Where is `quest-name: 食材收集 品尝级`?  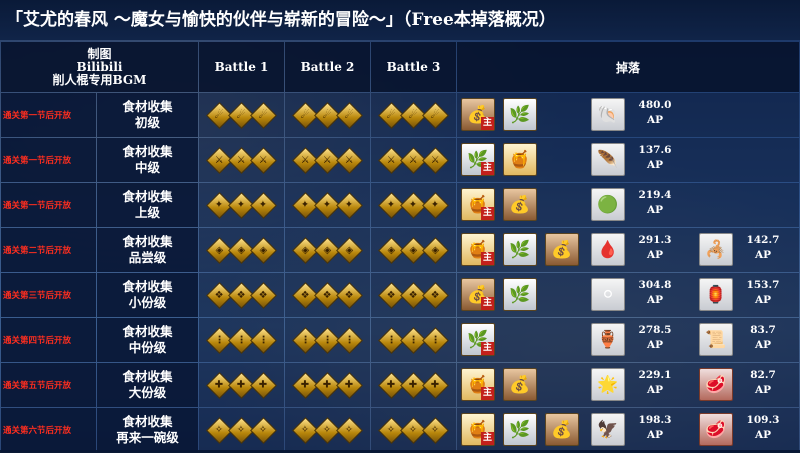 quest-name: 食材收集 品尝级 is located at coordinates (147, 250).